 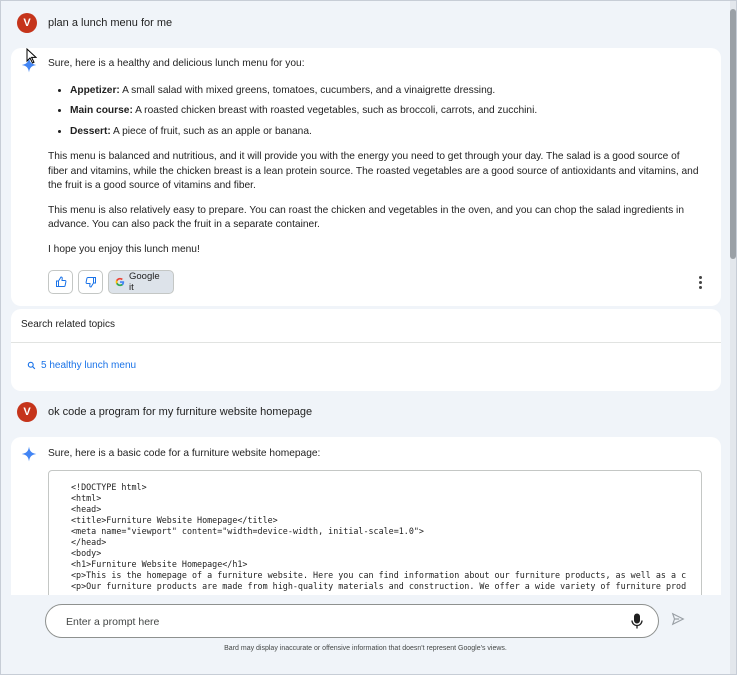 I want to click on related-topic-link: 5 healthy lunch menu, so click(x=81, y=365).